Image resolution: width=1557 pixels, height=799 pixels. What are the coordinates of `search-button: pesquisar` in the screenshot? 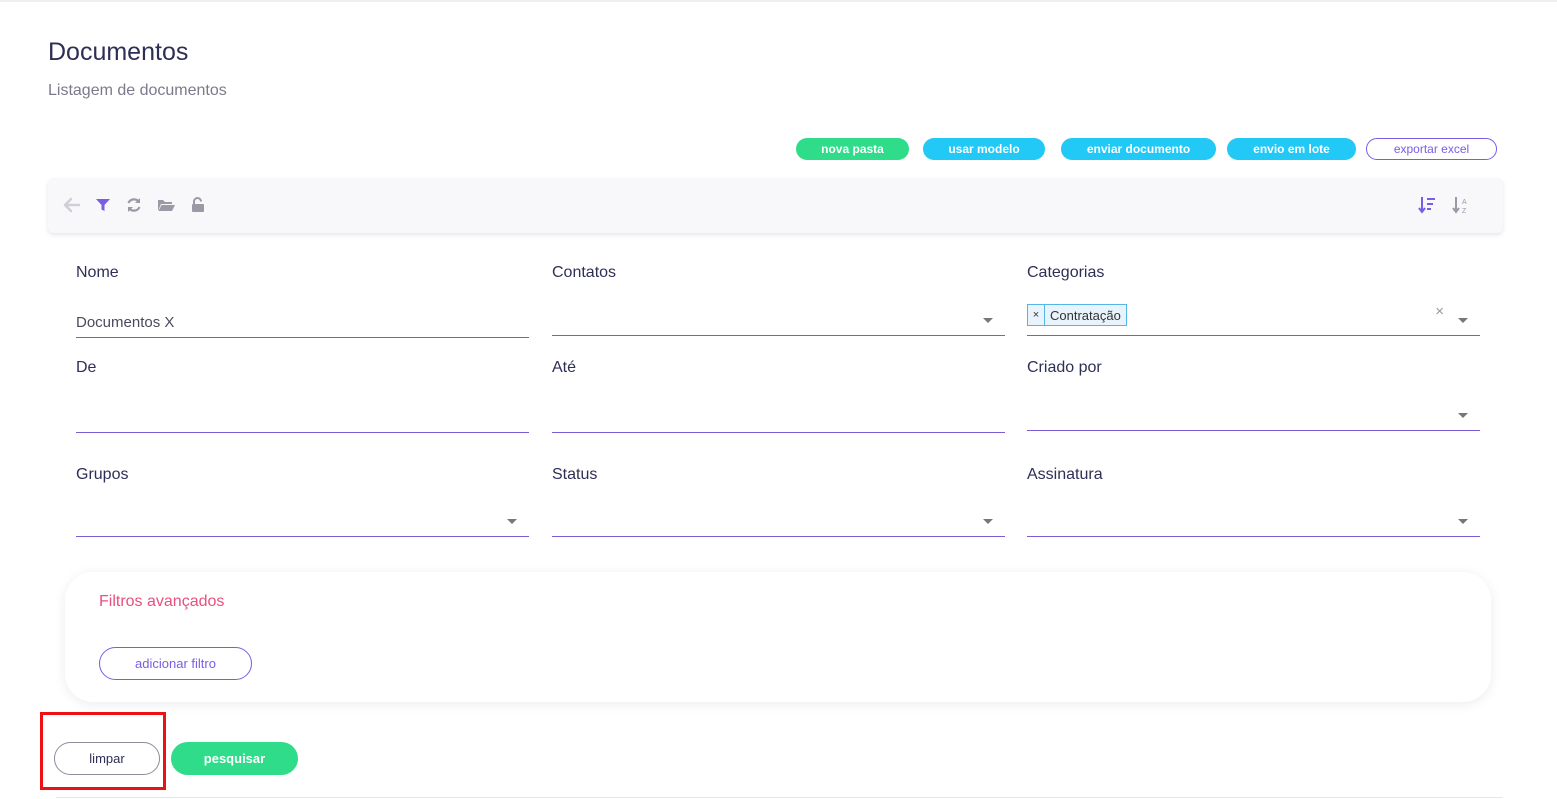 It's located at (234, 758).